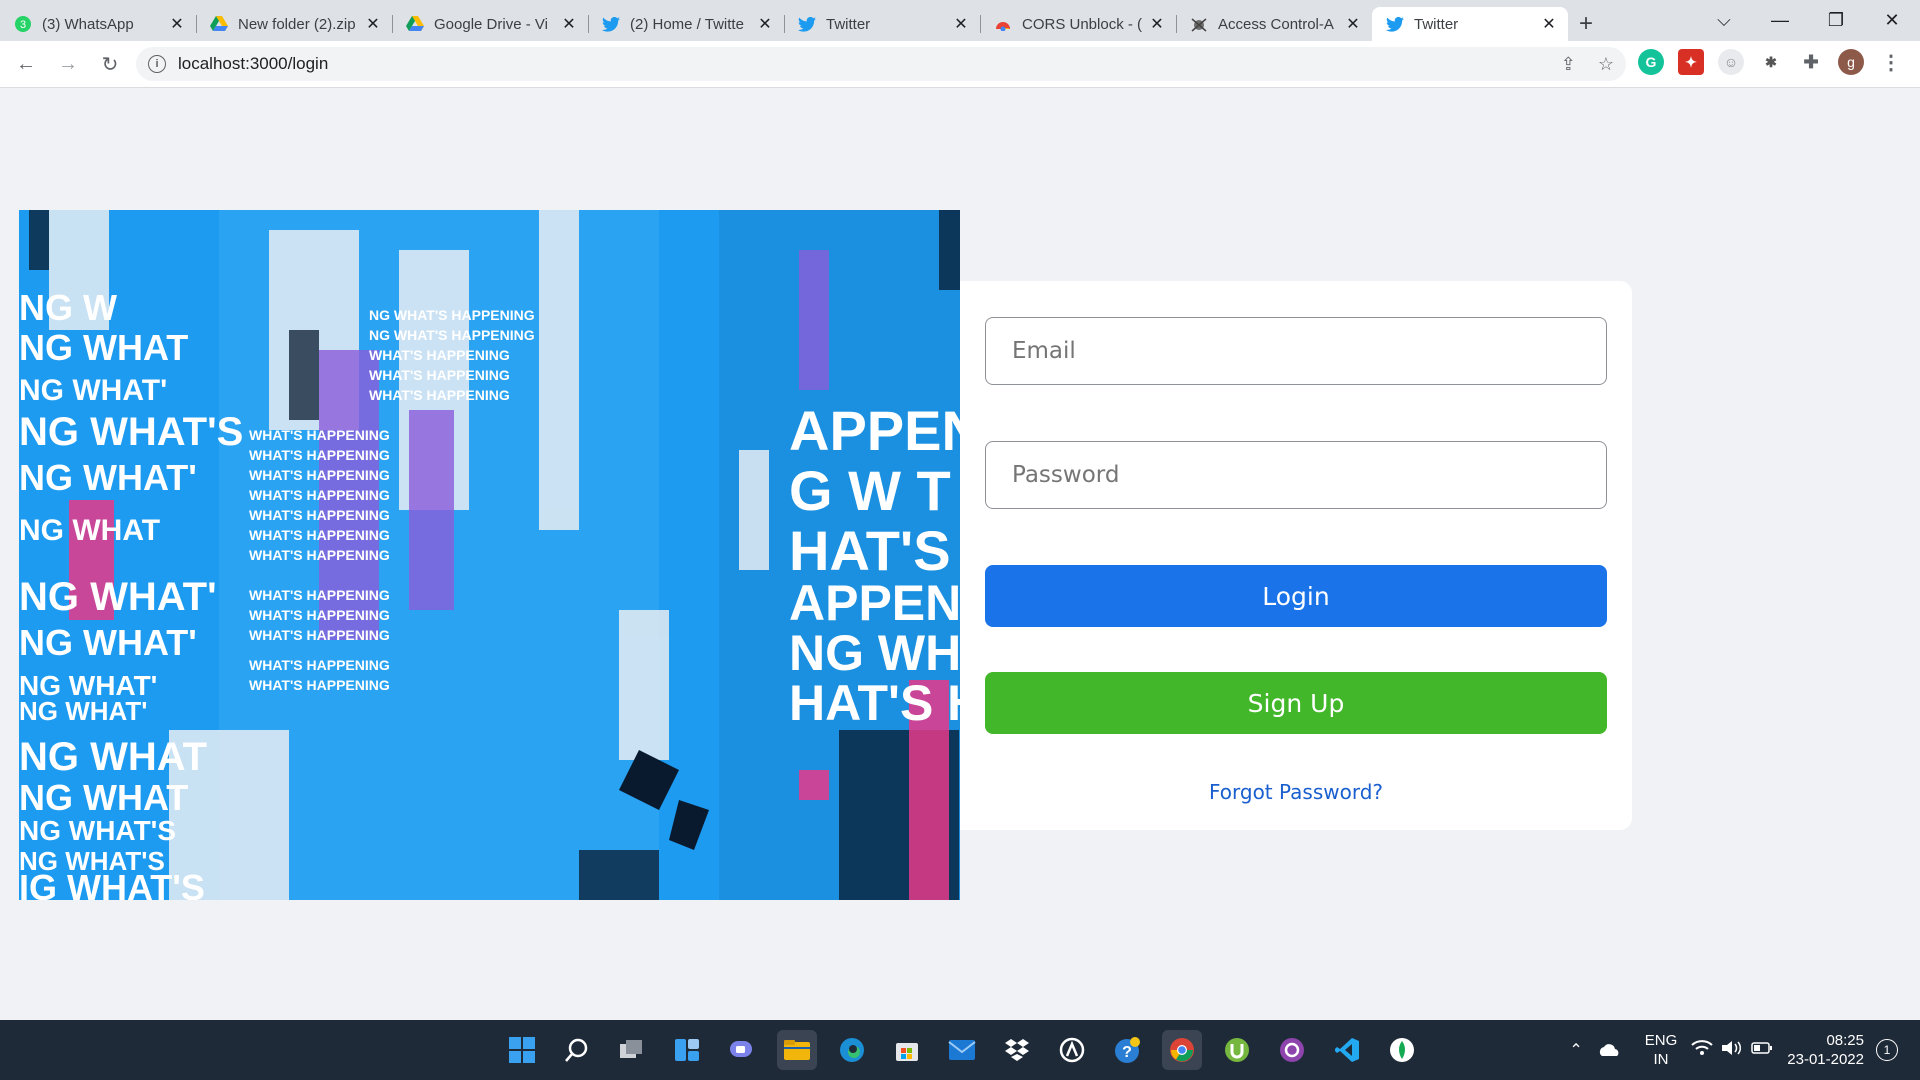  I want to click on search-icon, so click(577, 1050).